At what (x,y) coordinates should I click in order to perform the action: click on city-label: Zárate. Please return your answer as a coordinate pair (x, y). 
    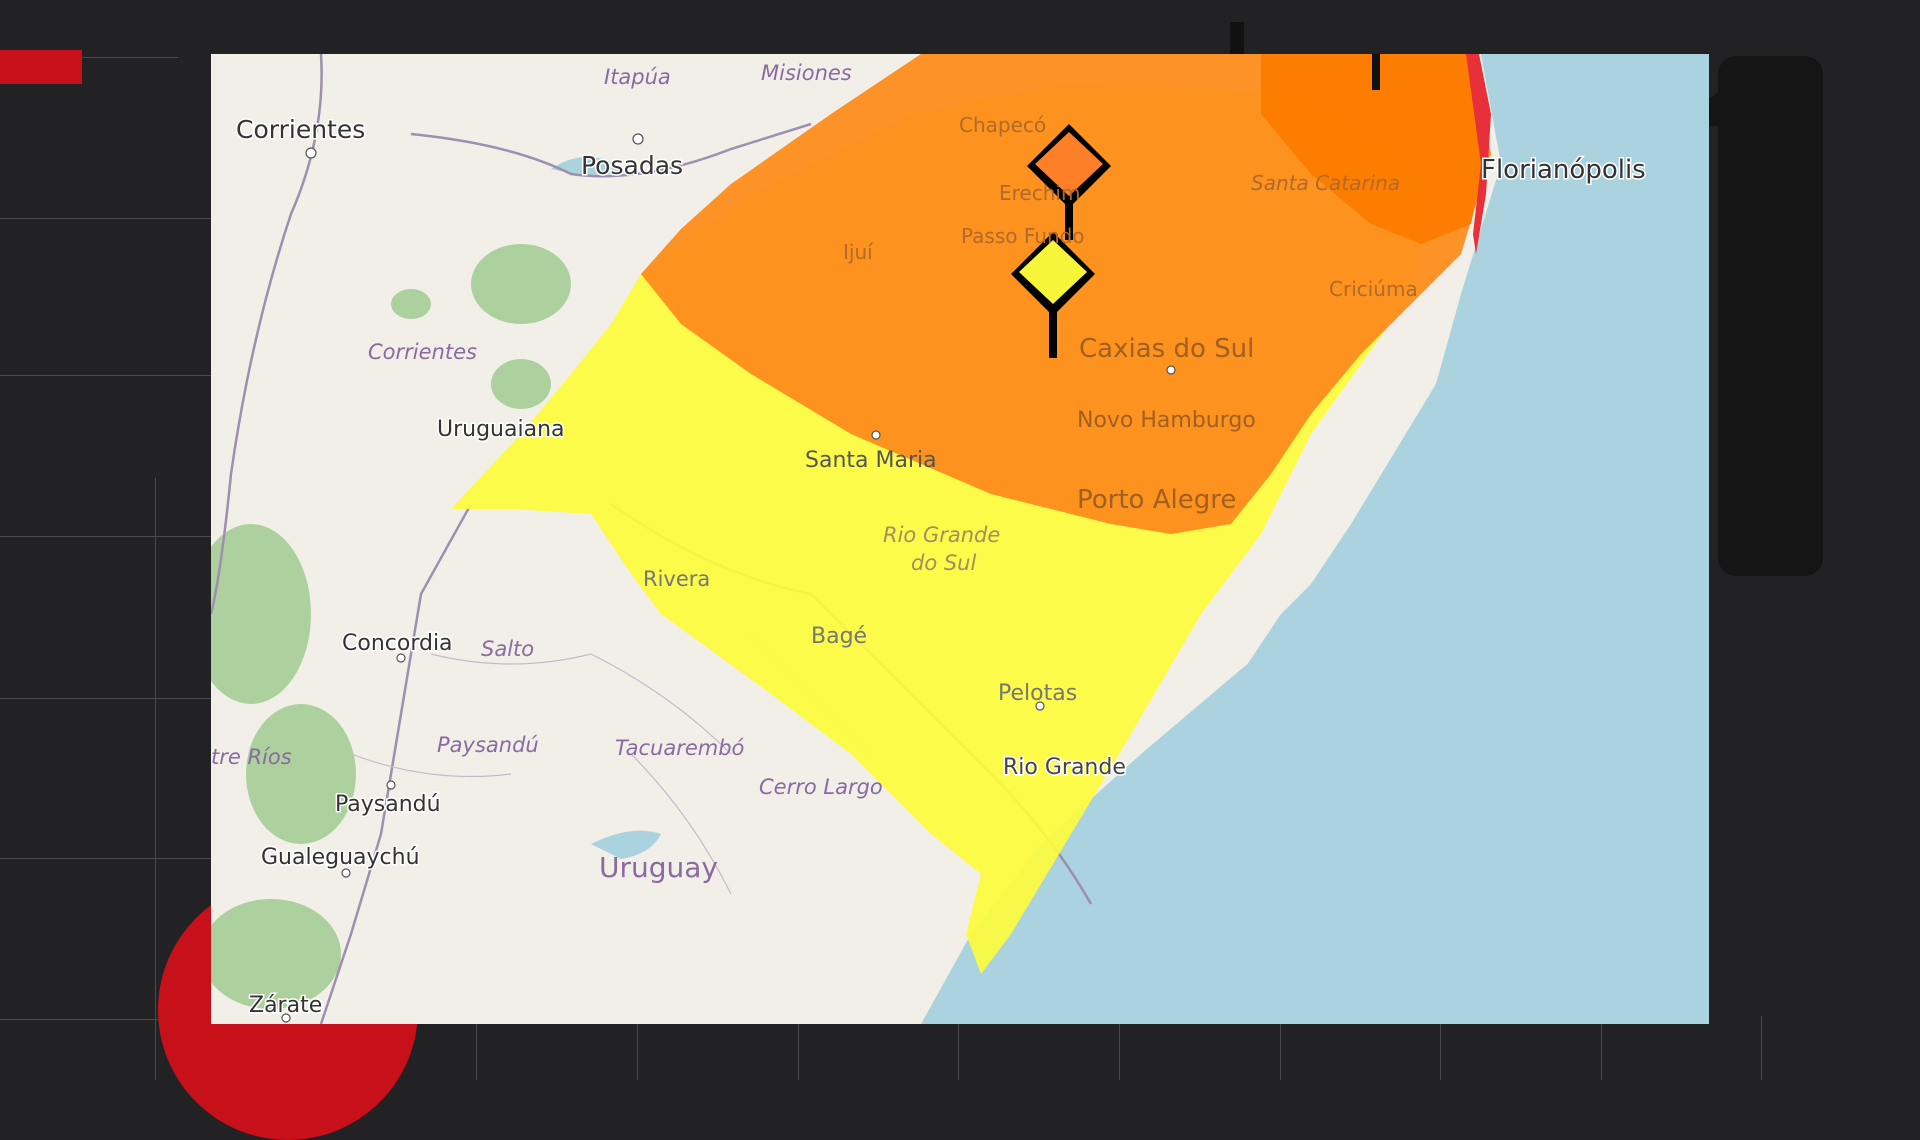
    Looking at the image, I should click on (285, 1005).